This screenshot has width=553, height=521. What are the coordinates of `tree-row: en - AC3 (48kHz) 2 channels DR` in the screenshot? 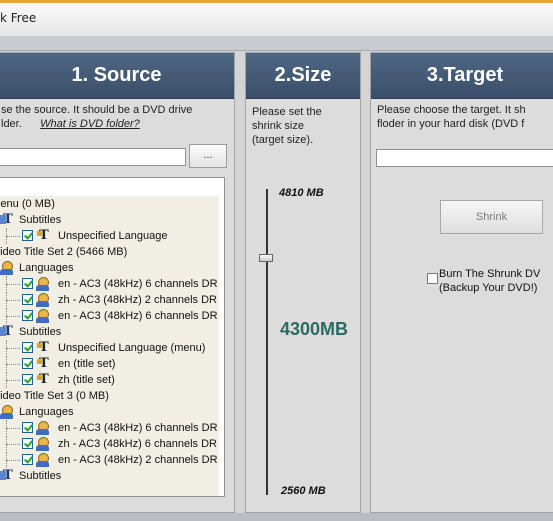 It's located at (109, 460).